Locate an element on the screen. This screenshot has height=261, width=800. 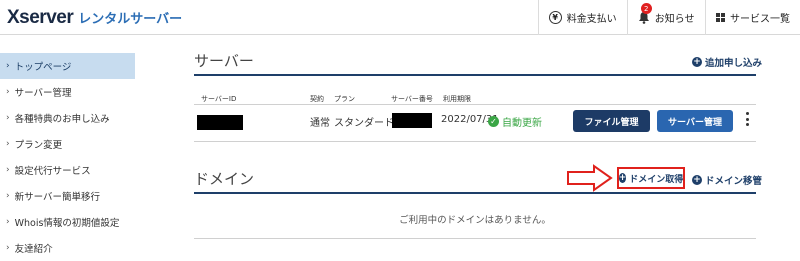
column-header-server-number: サーバー番号 is located at coordinates (412, 99).